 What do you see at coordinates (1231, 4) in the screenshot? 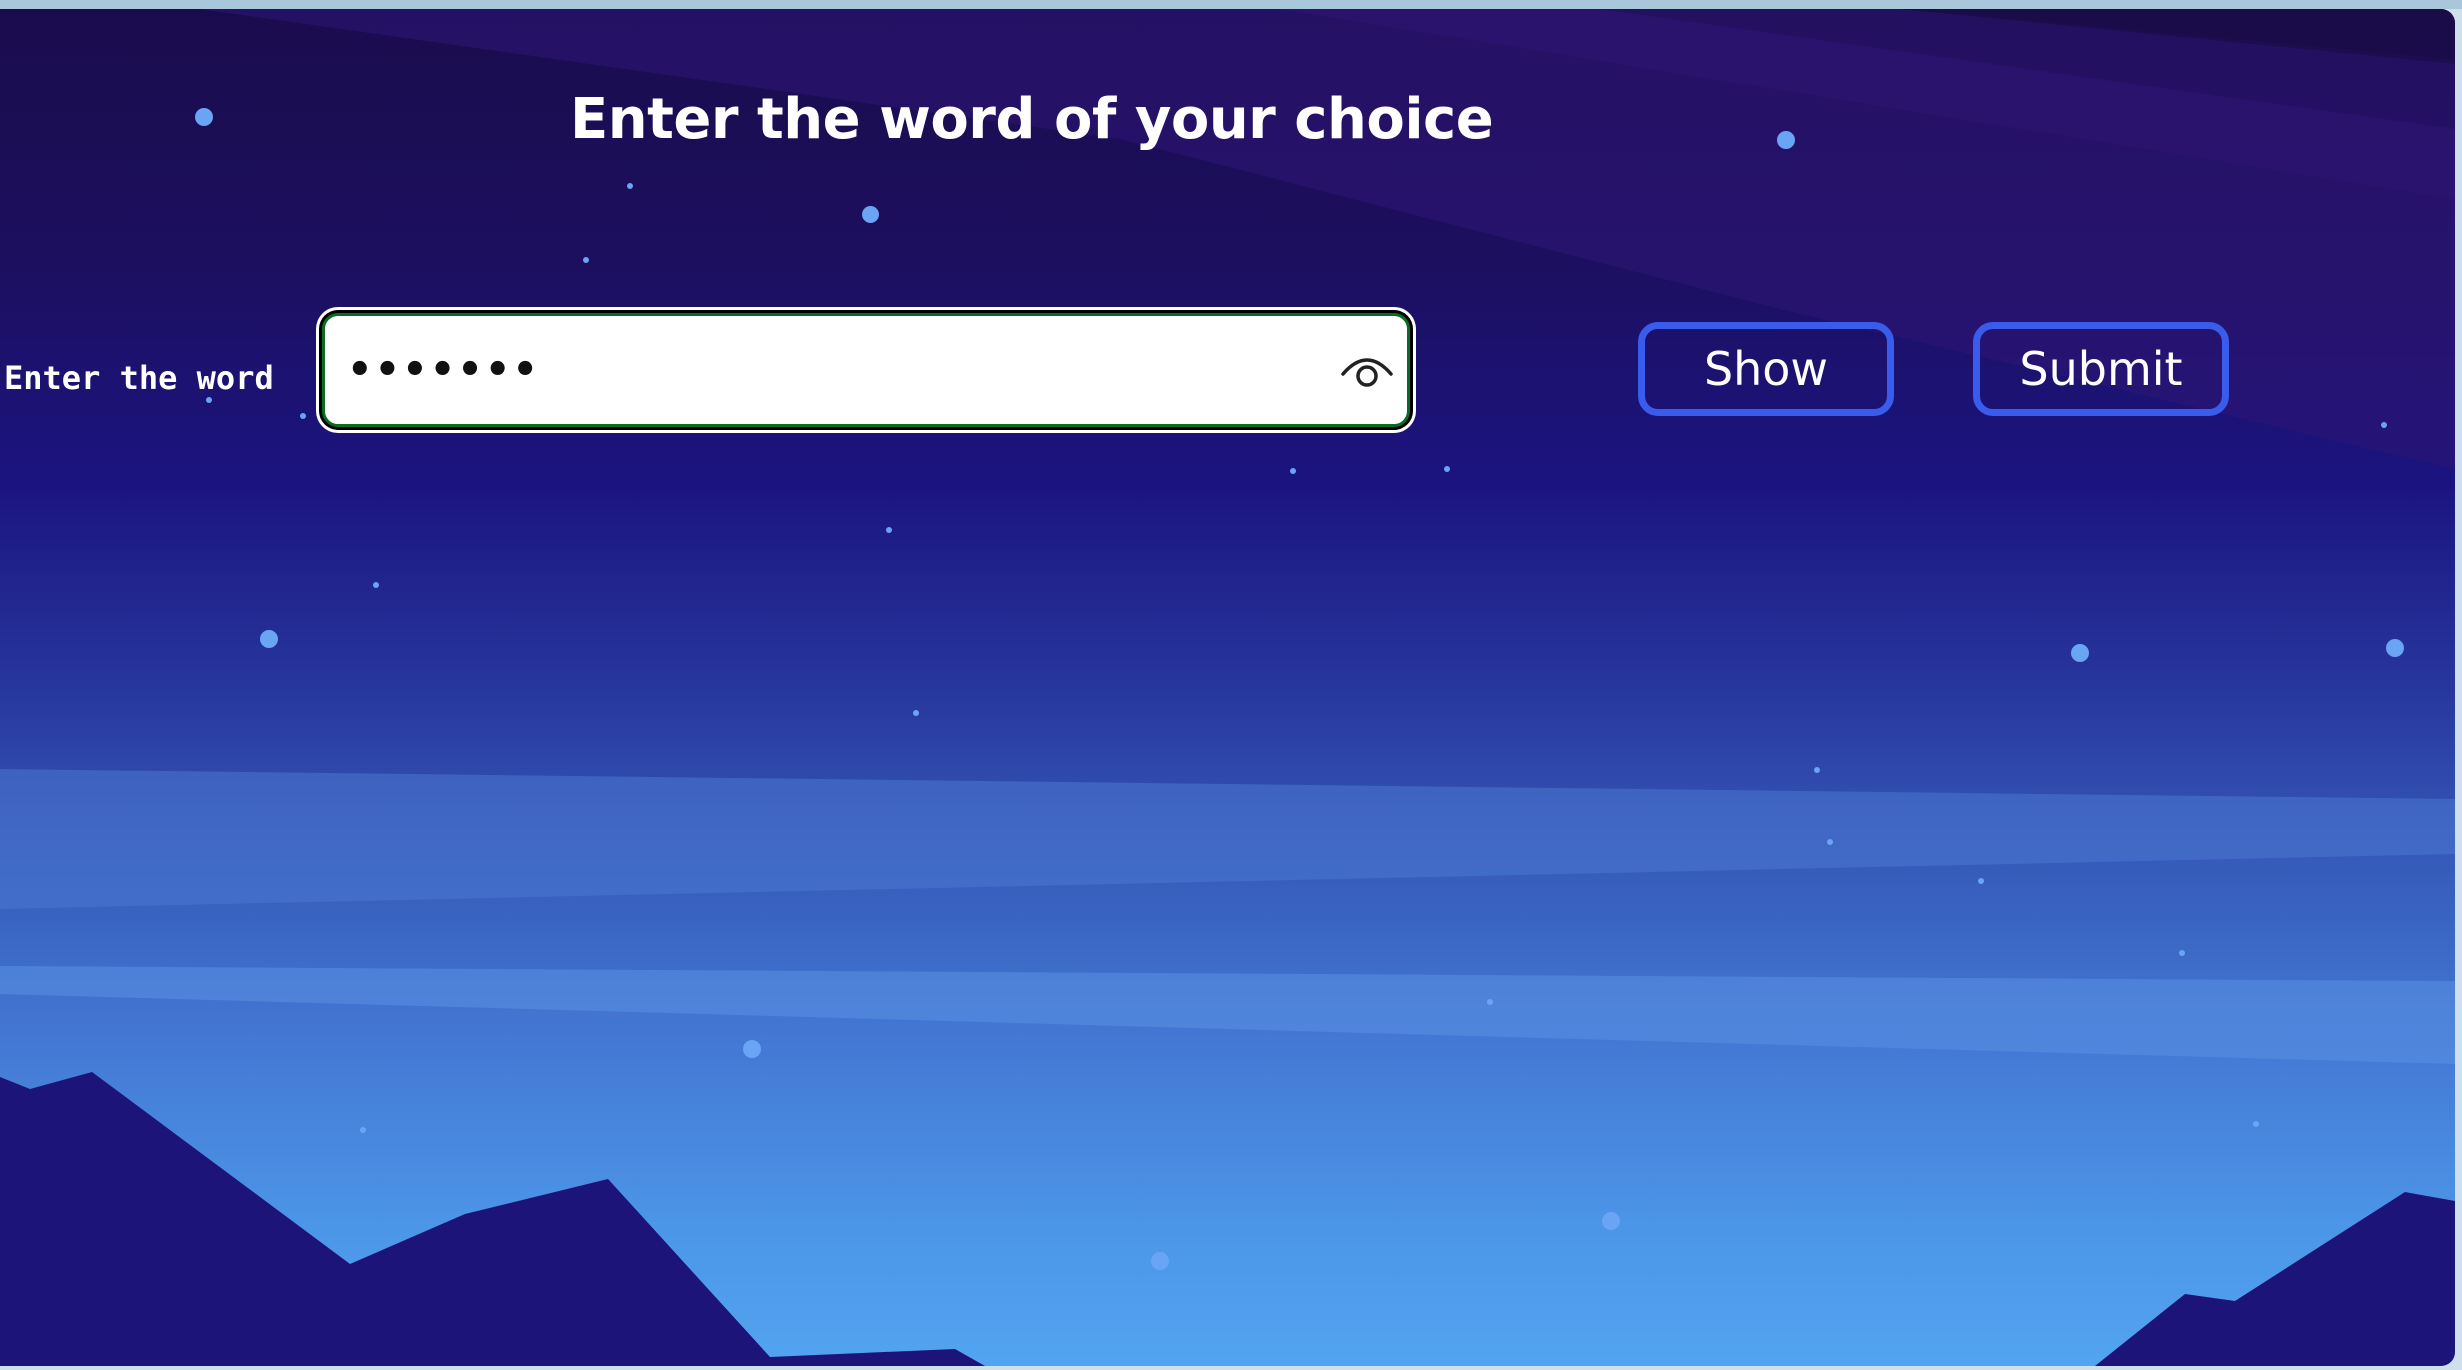
I see `window-top-strip` at bounding box center [1231, 4].